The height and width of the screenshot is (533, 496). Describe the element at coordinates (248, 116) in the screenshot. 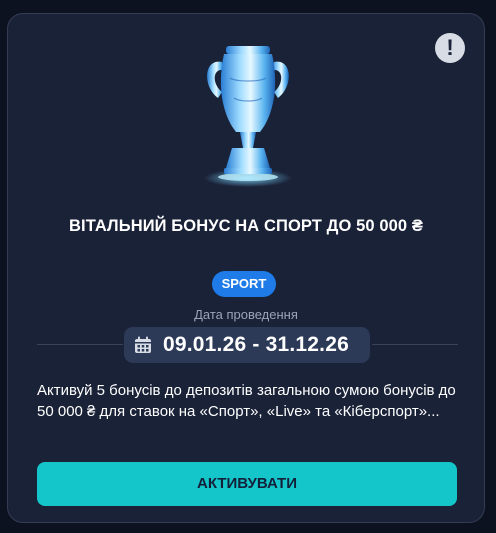

I see `trophy-icon` at that location.